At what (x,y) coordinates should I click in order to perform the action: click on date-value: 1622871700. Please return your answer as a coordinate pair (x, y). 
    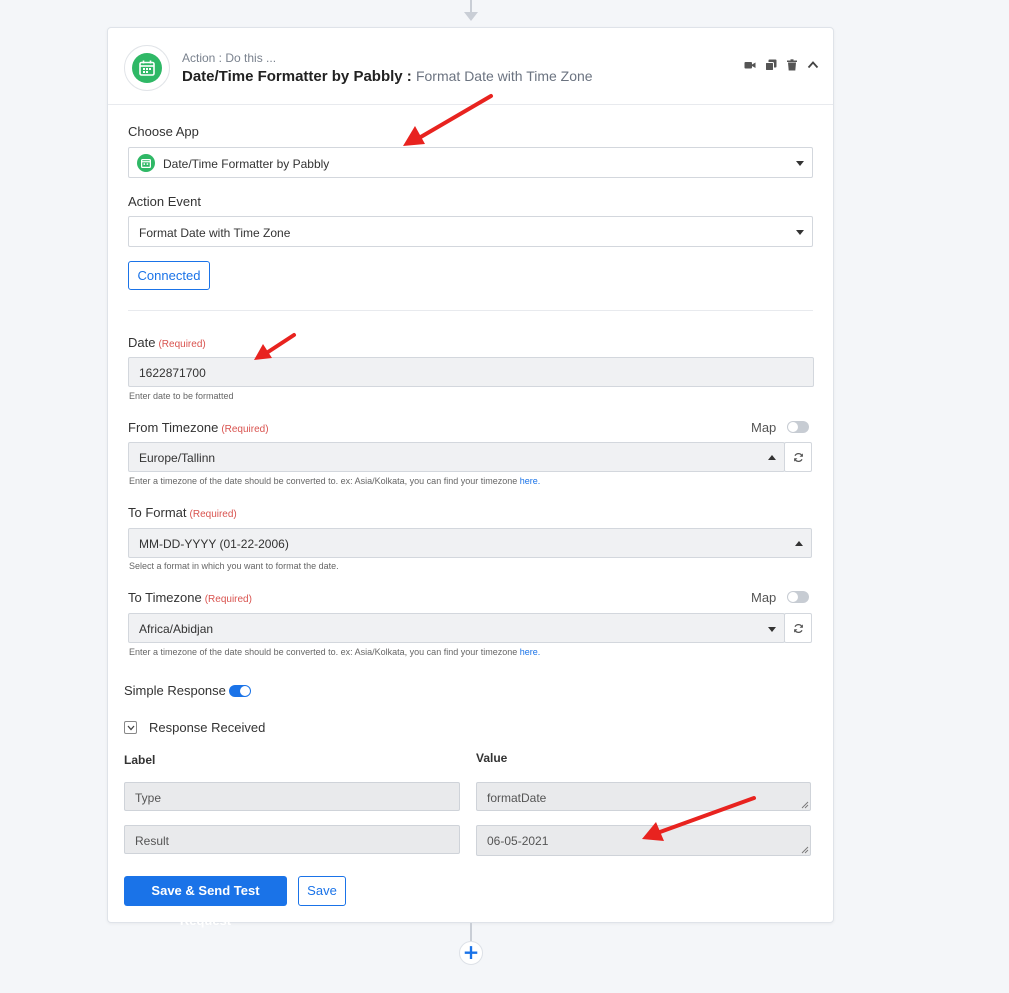
    Looking at the image, I should click on (172, 373).